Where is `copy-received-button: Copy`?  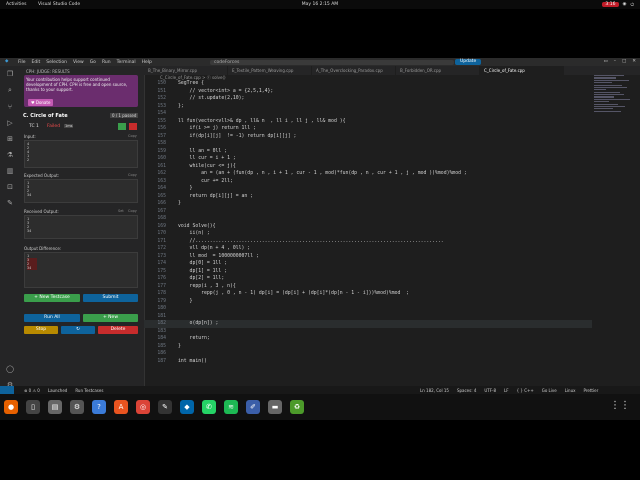
copy-received-button: Copy is located at coordinates (132, 211).